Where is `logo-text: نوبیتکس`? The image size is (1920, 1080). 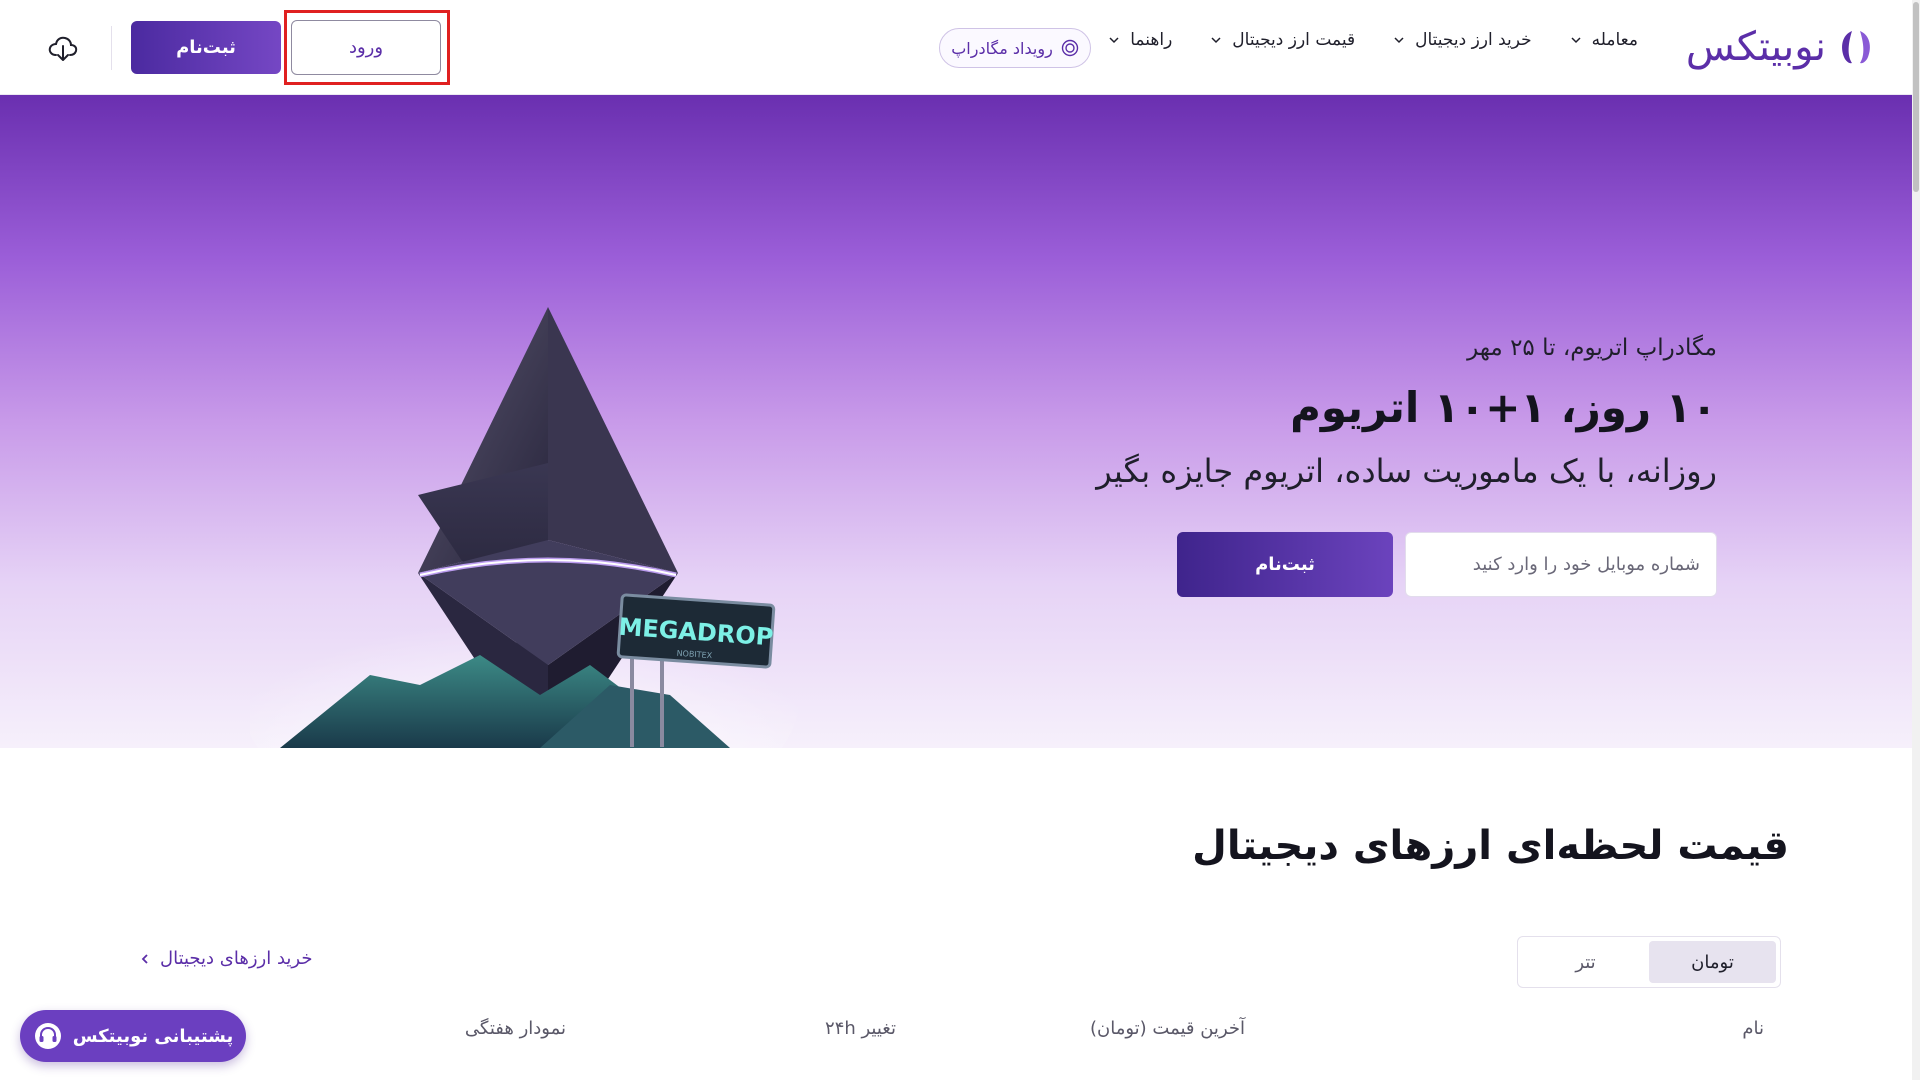
logo-text: نوبیتکس is located at coordinates (1756, 47).